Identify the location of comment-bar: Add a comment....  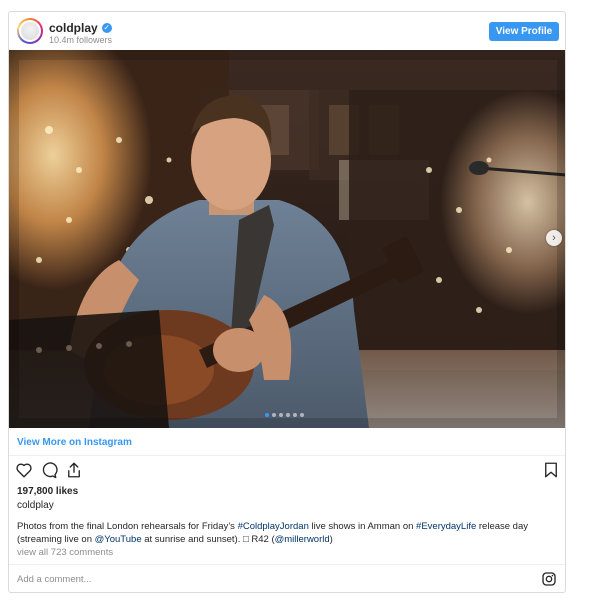
(287, 578).